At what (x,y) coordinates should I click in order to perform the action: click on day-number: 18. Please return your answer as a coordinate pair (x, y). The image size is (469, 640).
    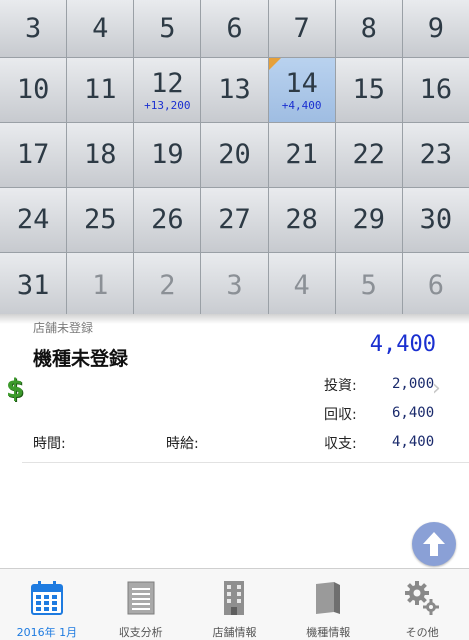
    Looking at the image, I should click on (100, 154).